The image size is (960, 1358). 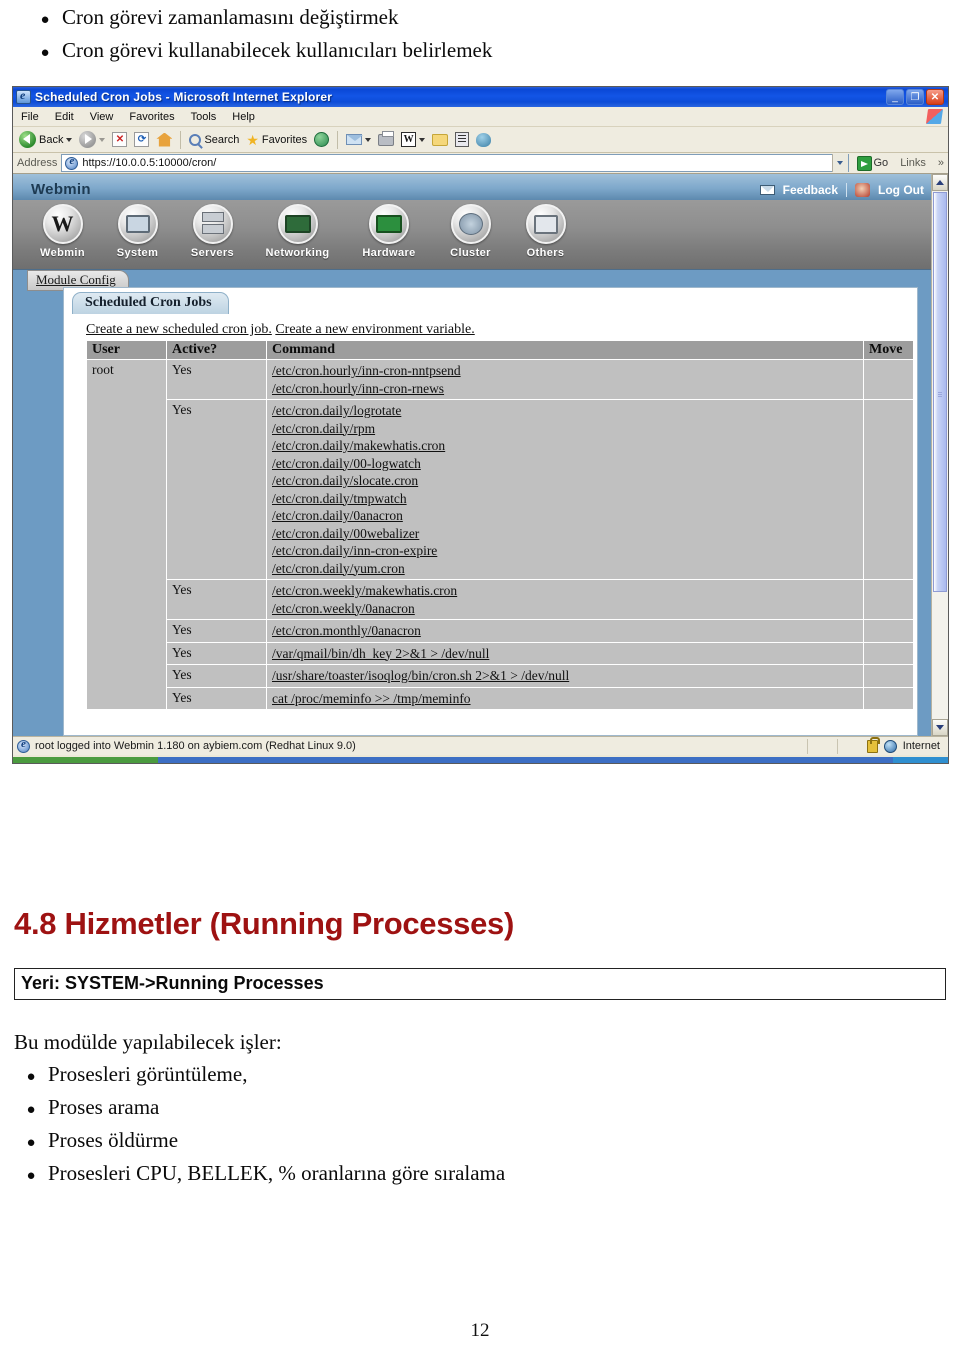 I want to click on command-link: /etc/cron.monthly/0anacron, so click(x=565, y=631).